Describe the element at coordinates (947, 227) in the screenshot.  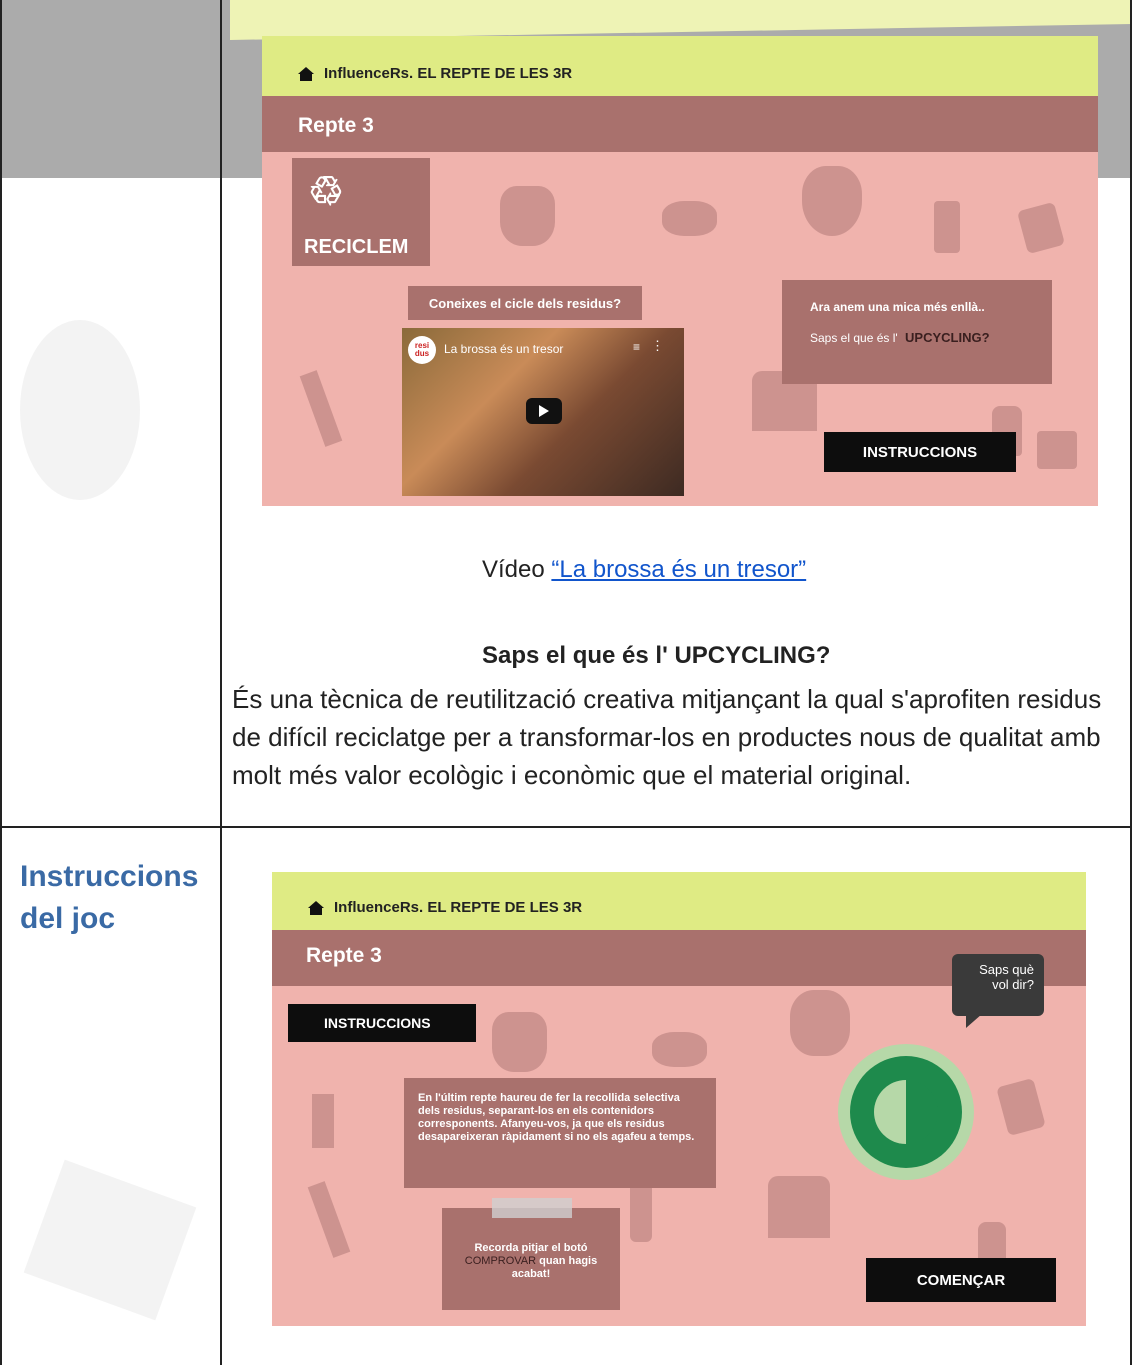
I see `phone-silhouette` at that location.